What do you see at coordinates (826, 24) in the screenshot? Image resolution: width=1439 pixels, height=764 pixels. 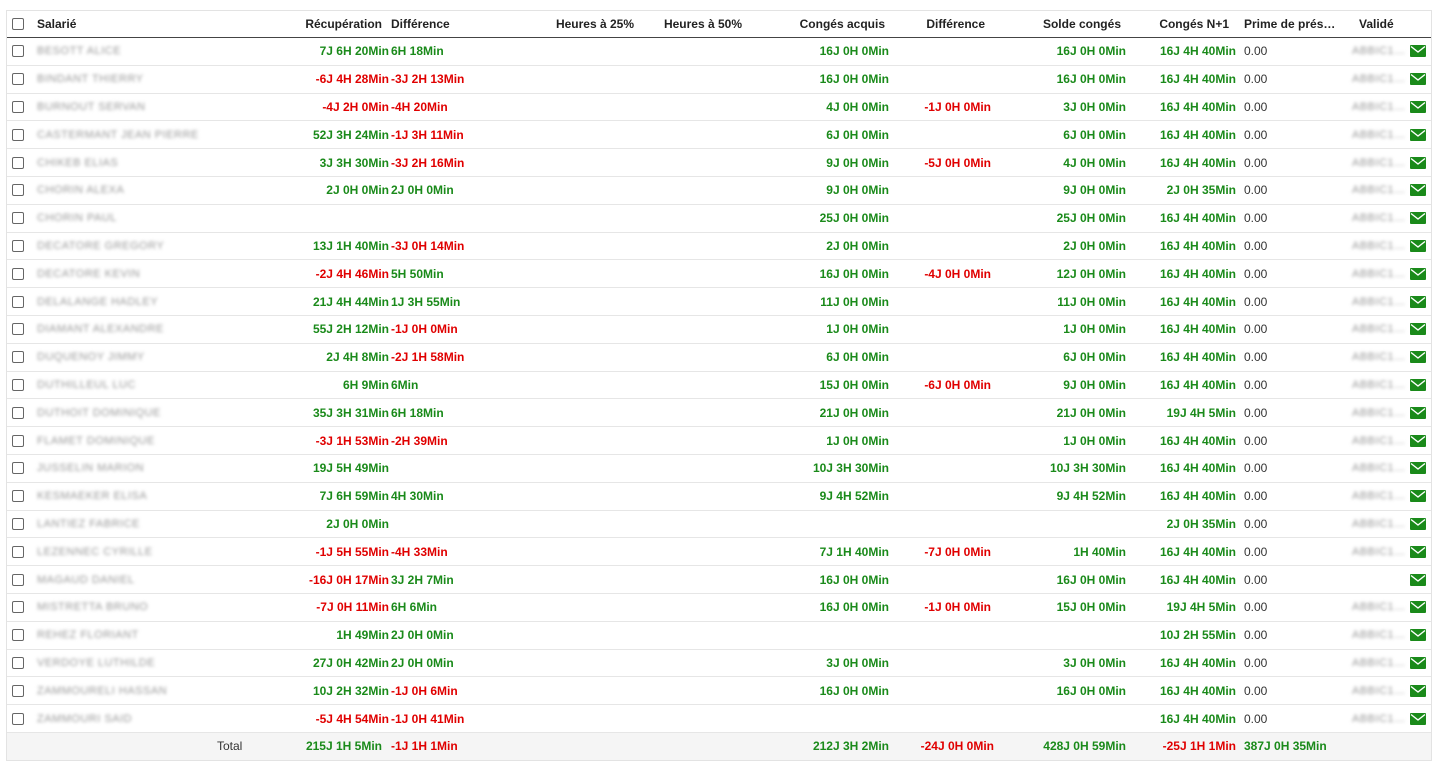 I see `header-conges-acquis: Congés acquis` at bounding box center [826, 24].